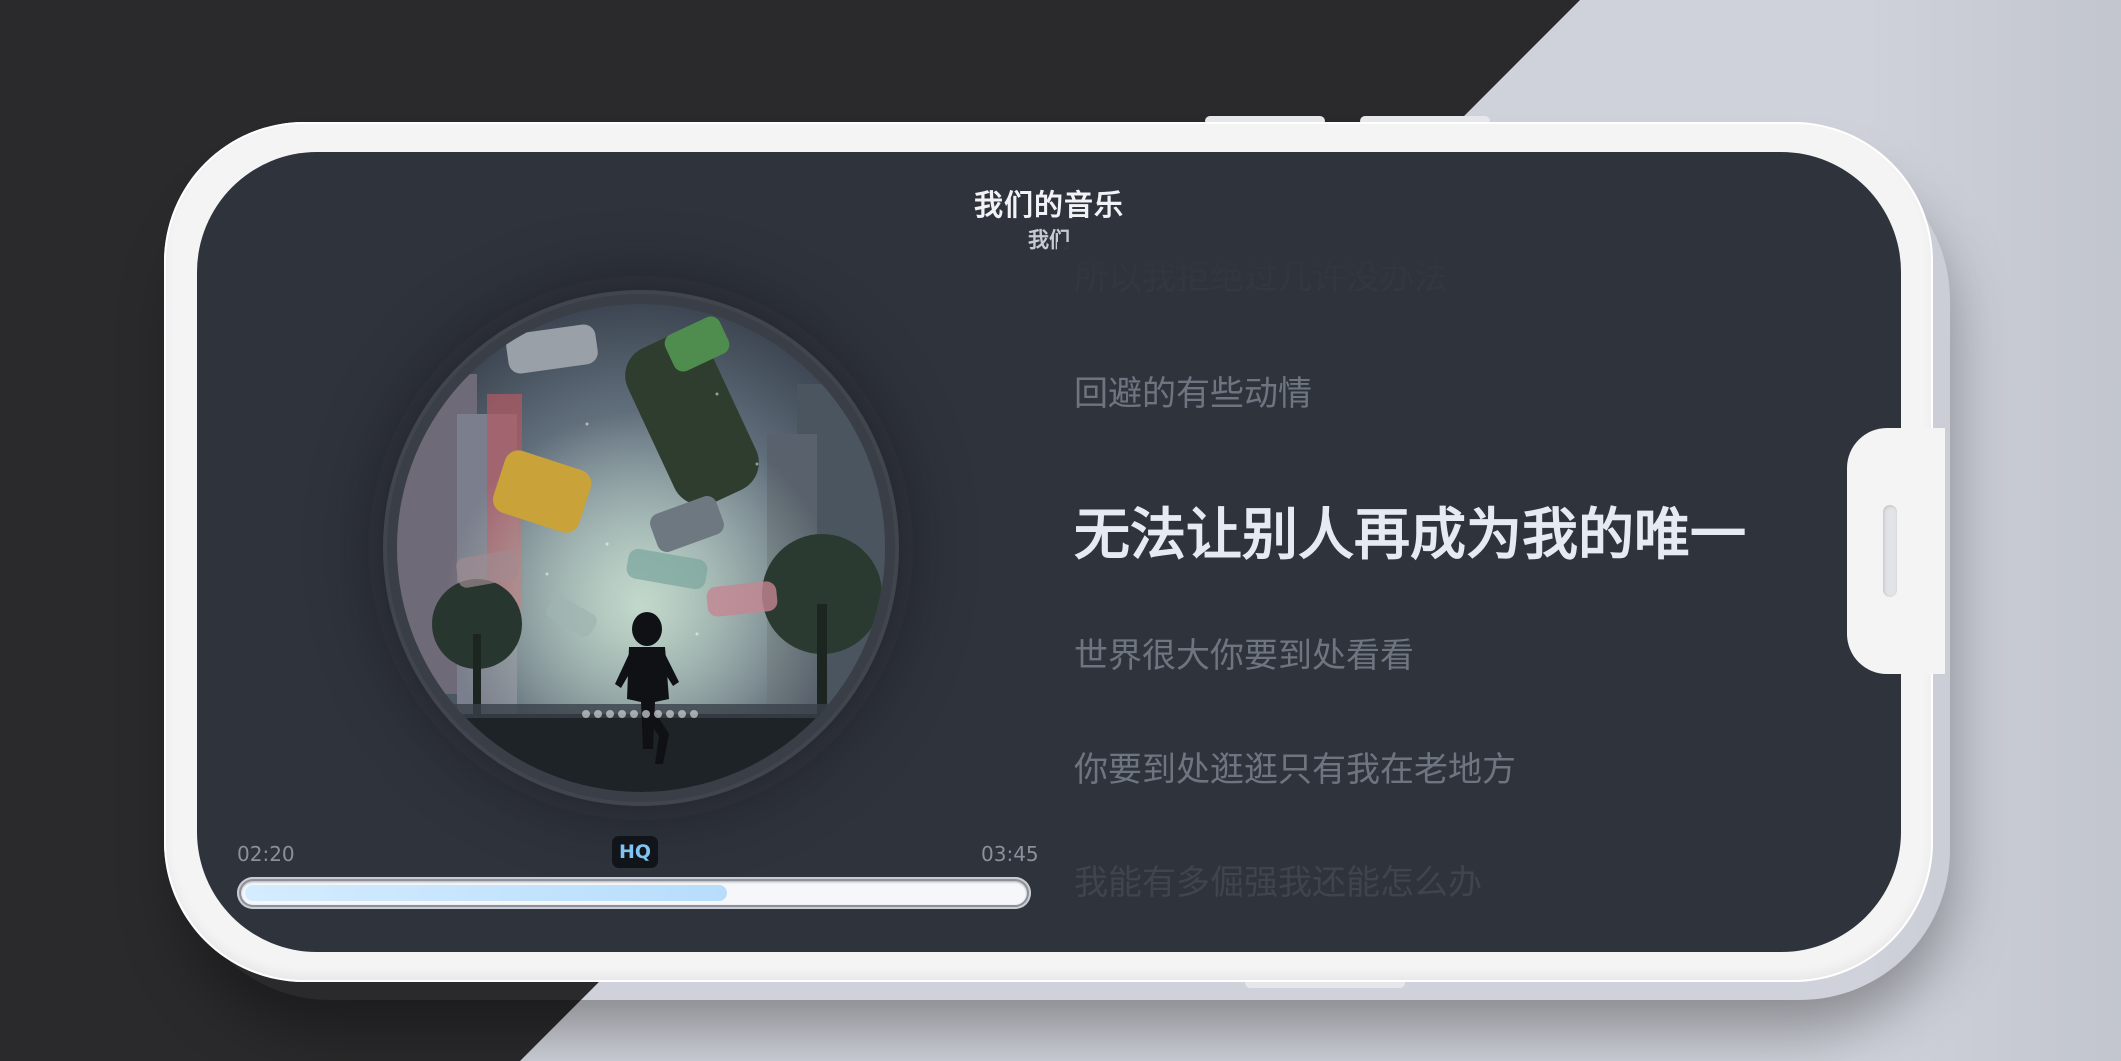 The image size is (2121, 1061). I want to click on hq-quality-badge: HQ, so click(635, 852).